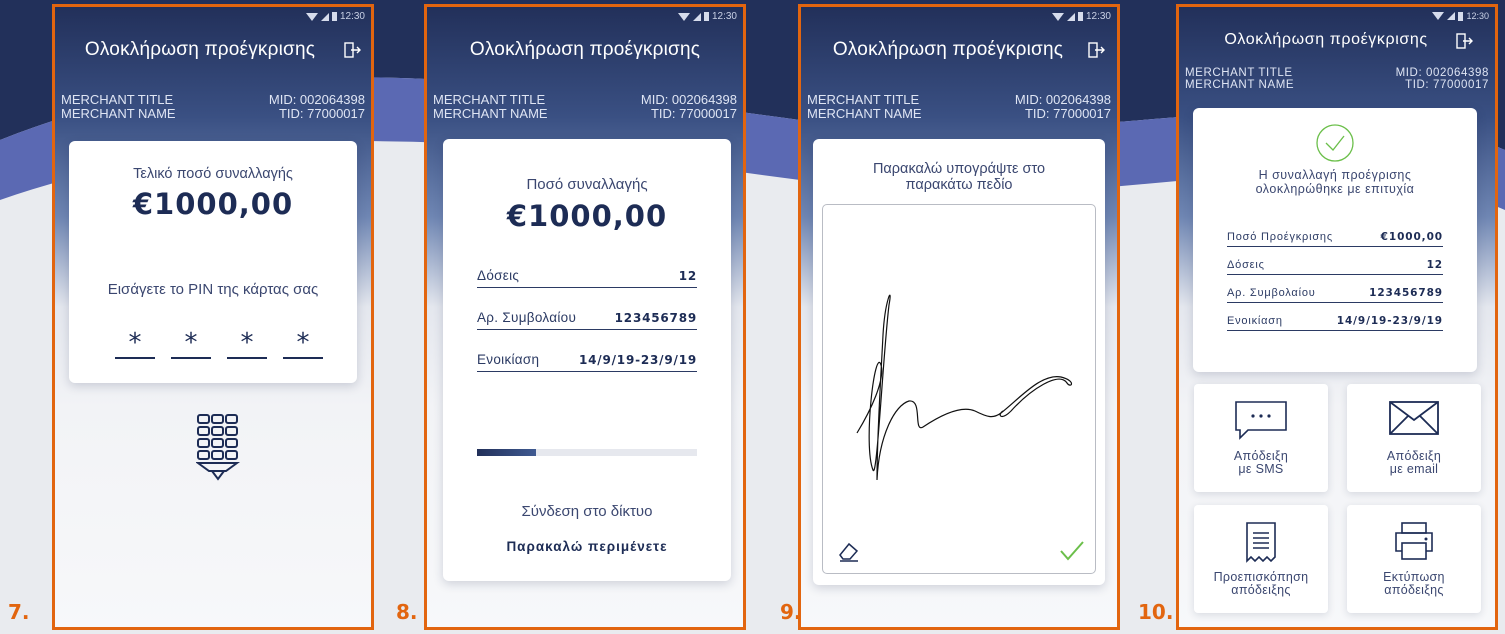  Describe the element at coordinates (1335, 265) in the screenshot. I see `summary-row: Δόσεις 12` at that location.